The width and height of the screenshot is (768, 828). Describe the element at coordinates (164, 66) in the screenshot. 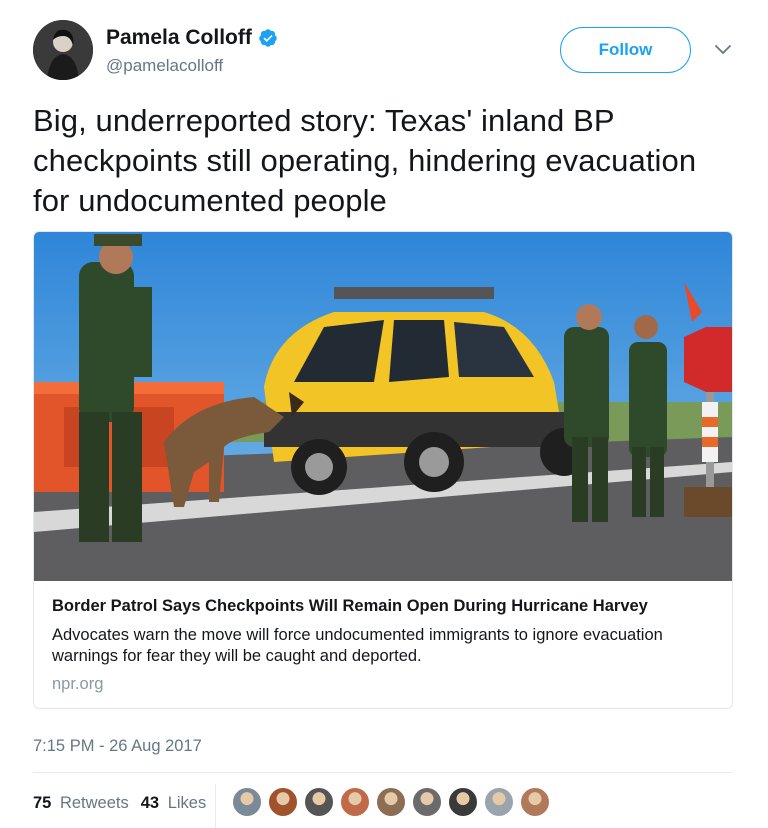

I see `author-handle: @pamelacolloff` at that location.